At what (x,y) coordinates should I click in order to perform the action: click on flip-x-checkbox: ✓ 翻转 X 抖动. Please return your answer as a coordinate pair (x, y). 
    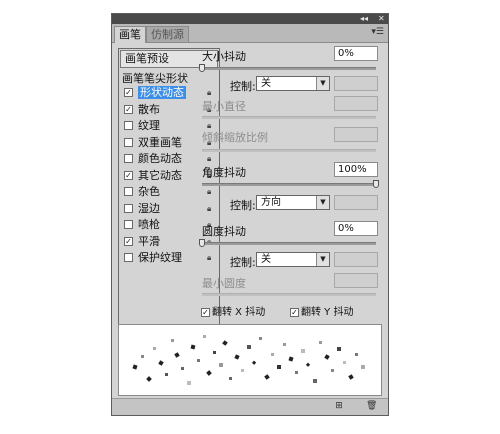
    Looking at the image, I should click on (233, 310).